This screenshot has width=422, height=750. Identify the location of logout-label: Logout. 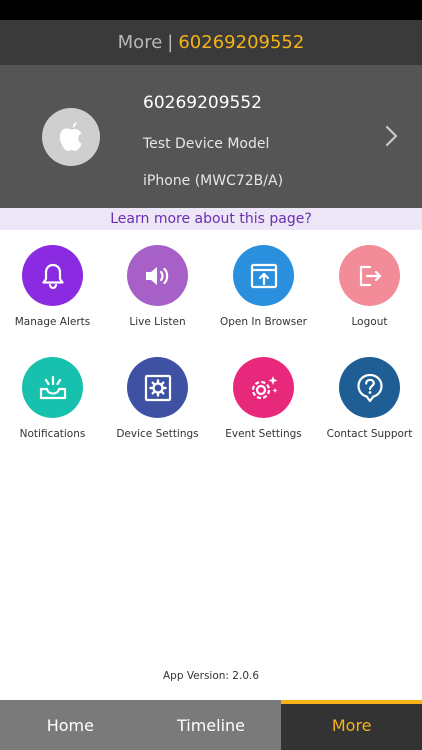
(369, 322).